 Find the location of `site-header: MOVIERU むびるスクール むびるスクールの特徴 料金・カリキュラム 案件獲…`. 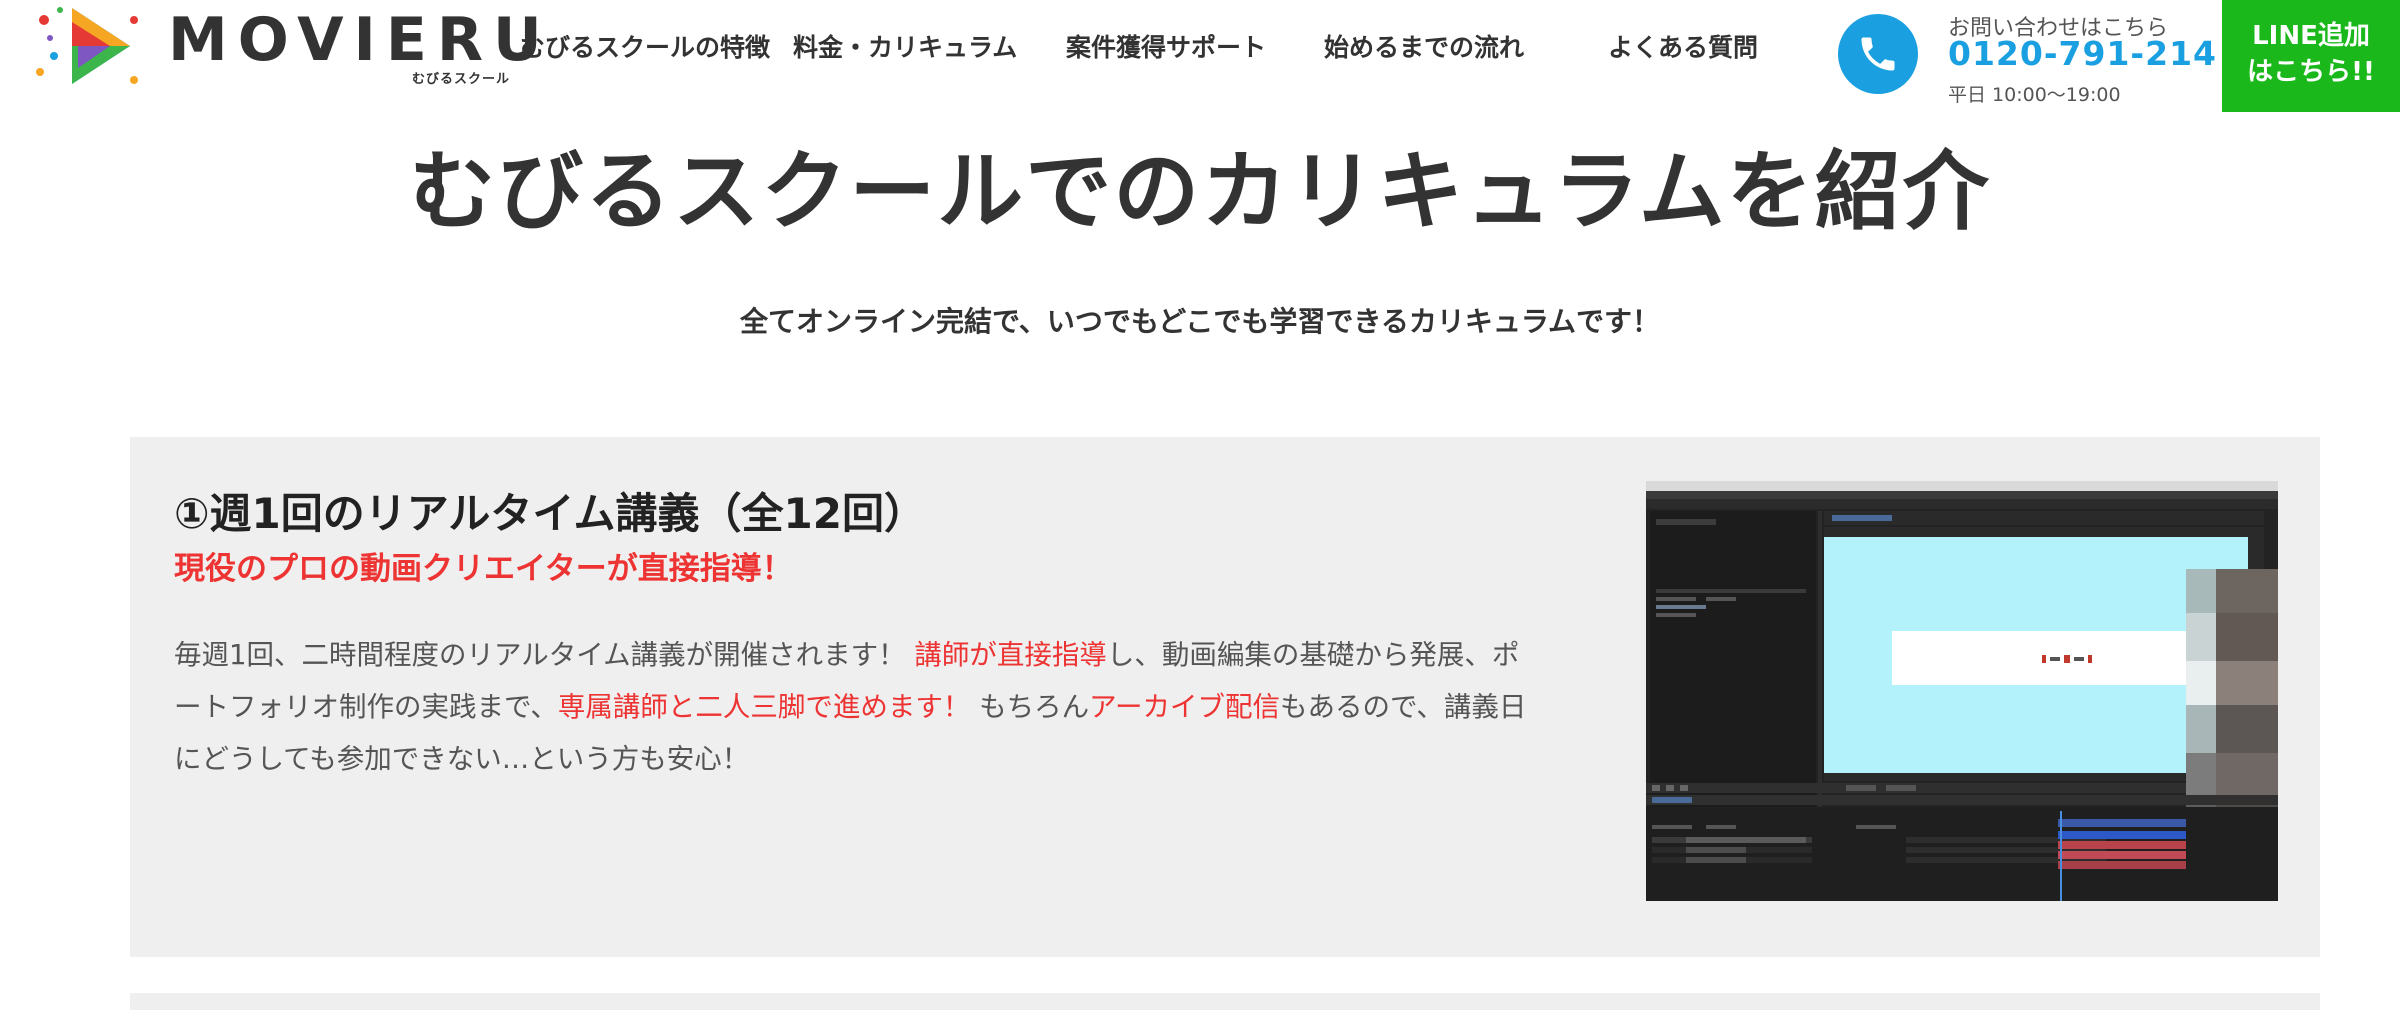

site-header: MOVIERU むびるスクール むびるスクールの特徴 料金・カリキュラム 案件獲… is located at coordinates (1200, 56).